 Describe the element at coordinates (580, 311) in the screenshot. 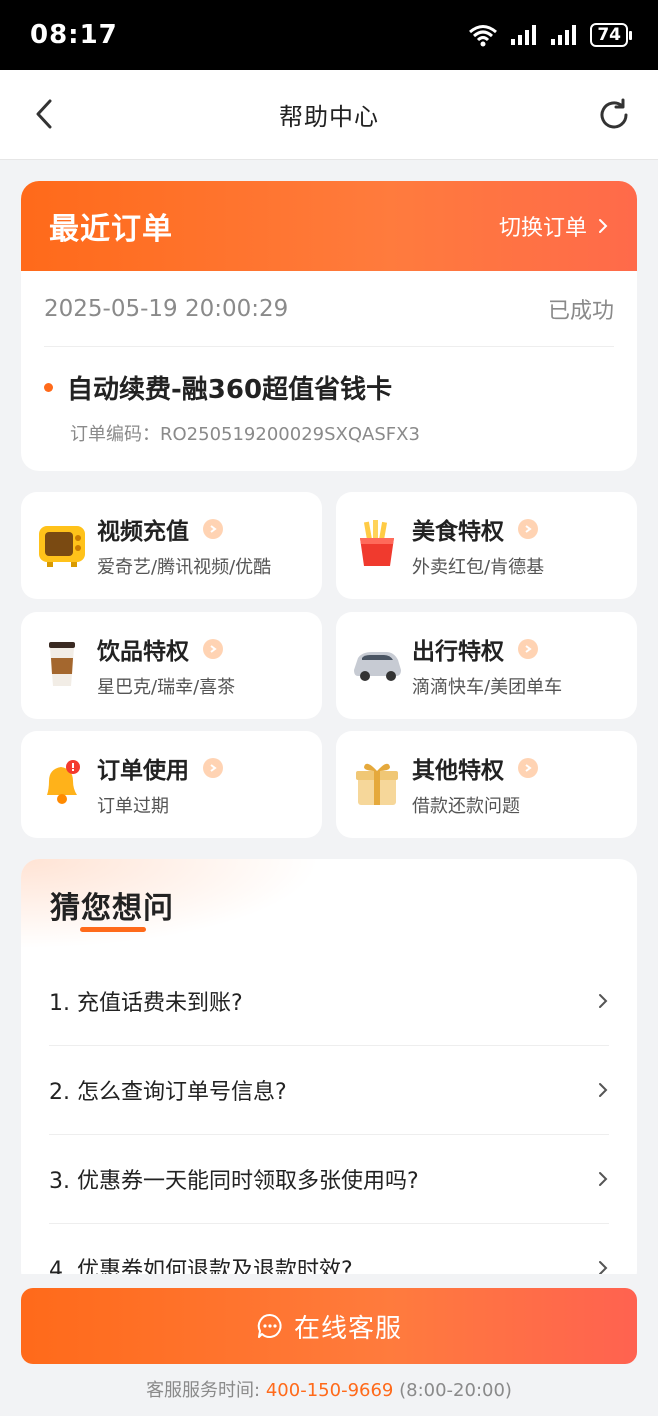

I see `order-status: 已成功` at that location.